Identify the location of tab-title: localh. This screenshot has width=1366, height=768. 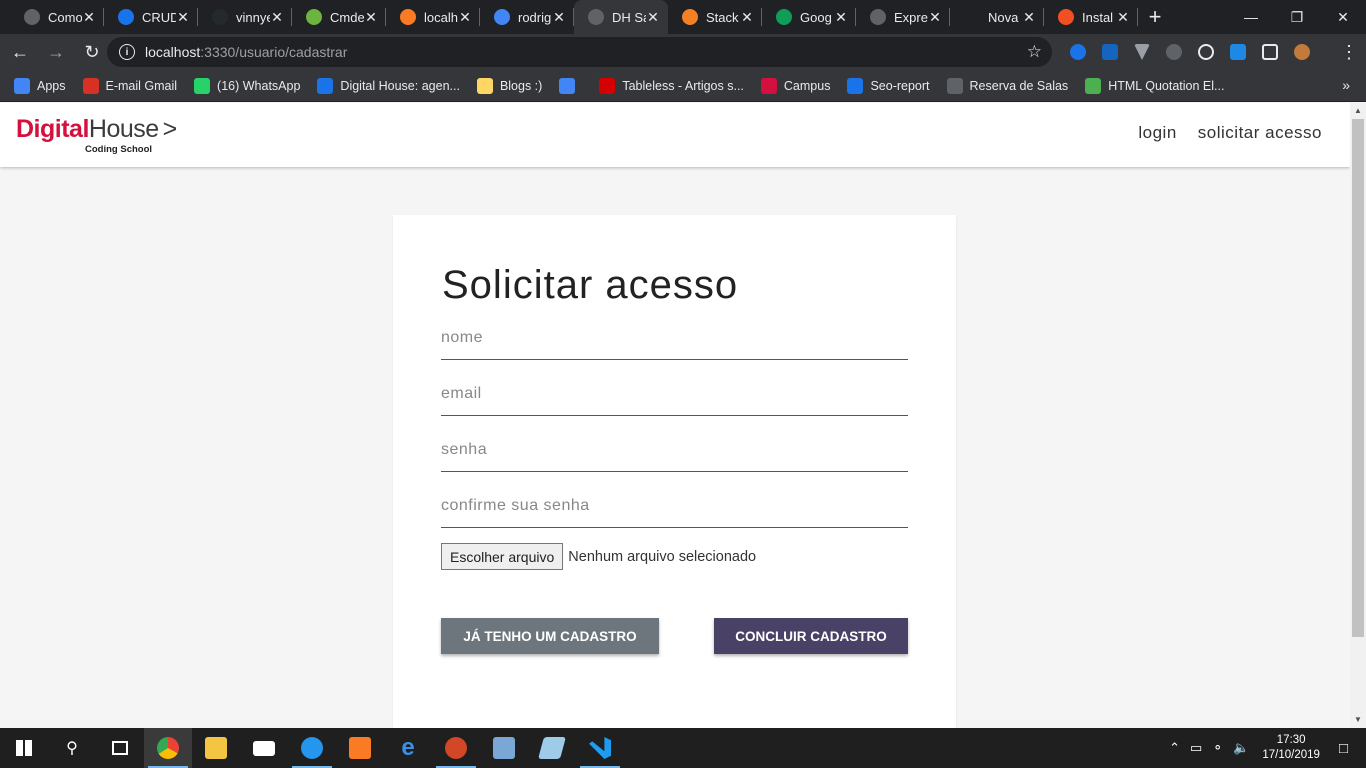
(441, 17).